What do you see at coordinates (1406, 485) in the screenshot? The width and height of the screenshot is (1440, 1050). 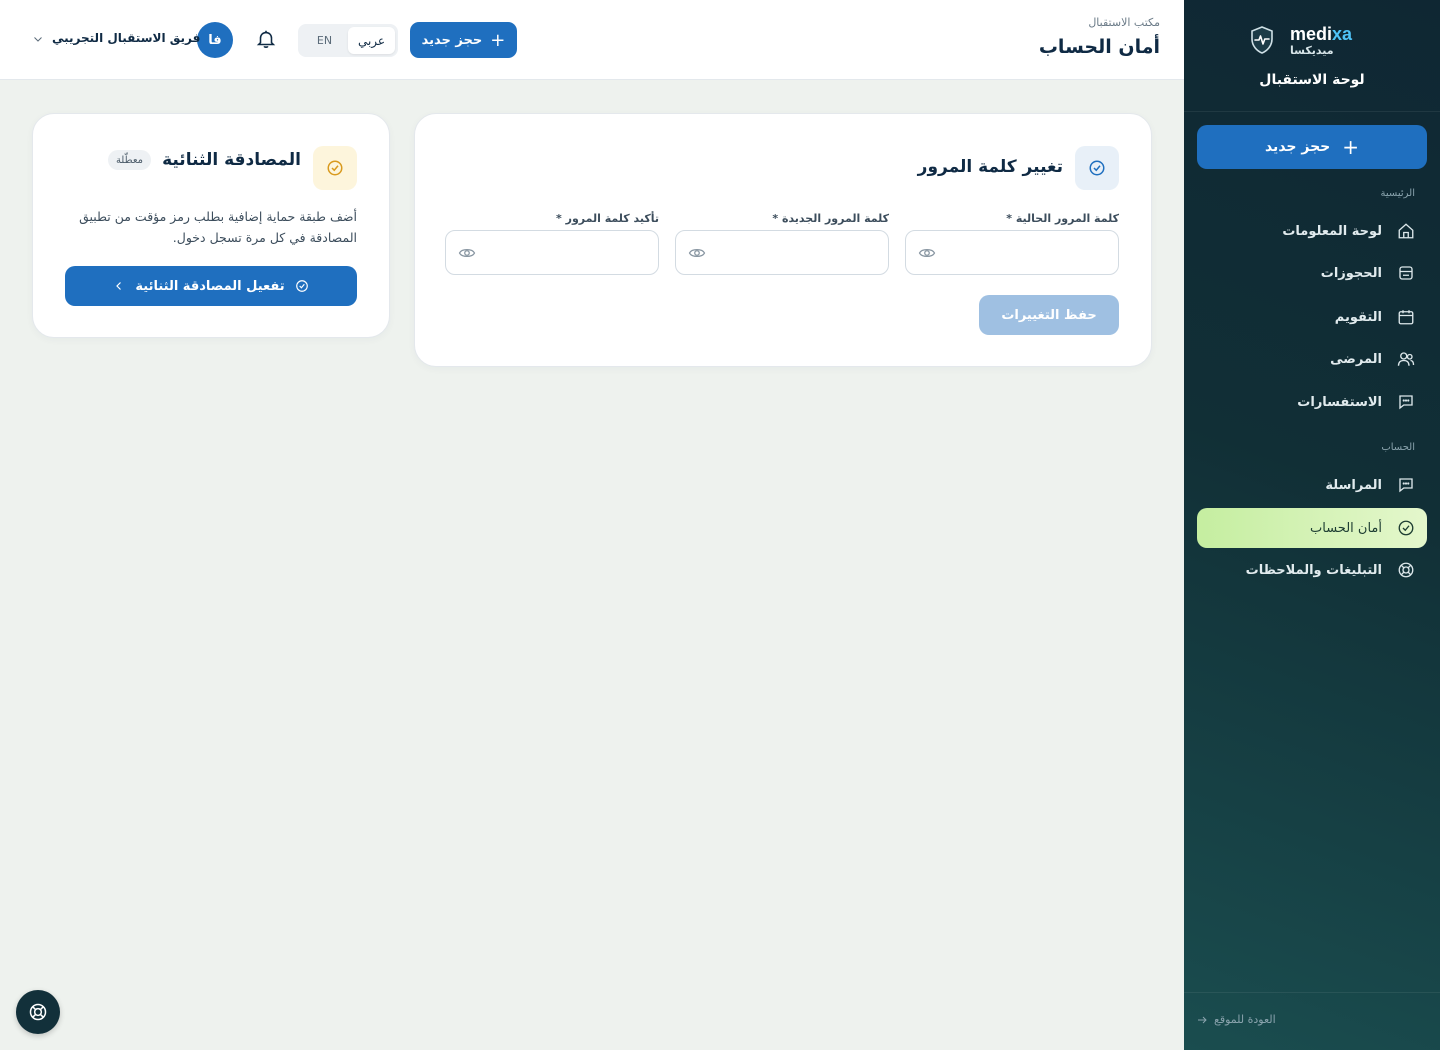 I see `message-icon` at bounding box center [1406, 485].